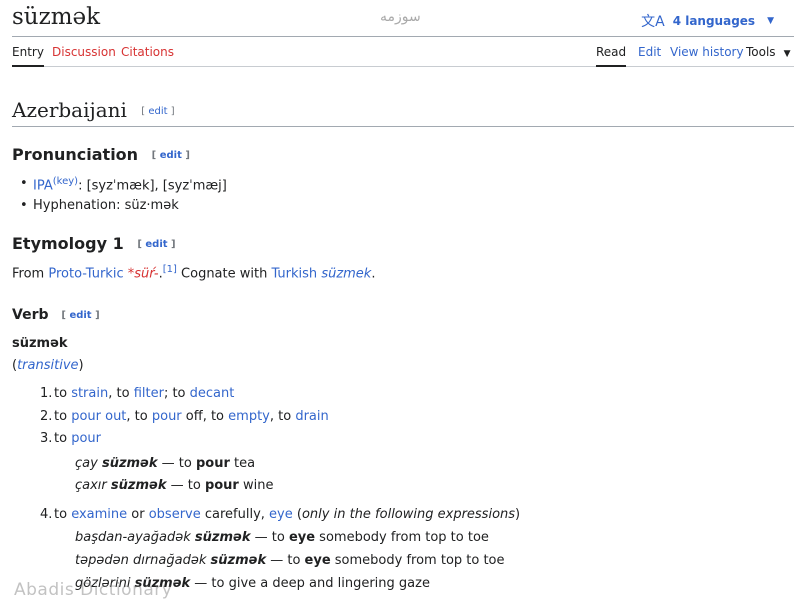 The width and height of the screenshot is (800, 609). Describe the element at coordinates (311, 416) in the screenshot. I see `drain-link: drain` at that location.